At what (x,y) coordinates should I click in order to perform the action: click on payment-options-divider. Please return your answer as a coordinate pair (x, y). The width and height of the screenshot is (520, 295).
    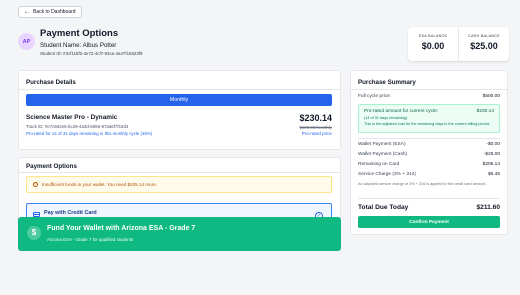
    Looking at the image, I should click on (179, 172).